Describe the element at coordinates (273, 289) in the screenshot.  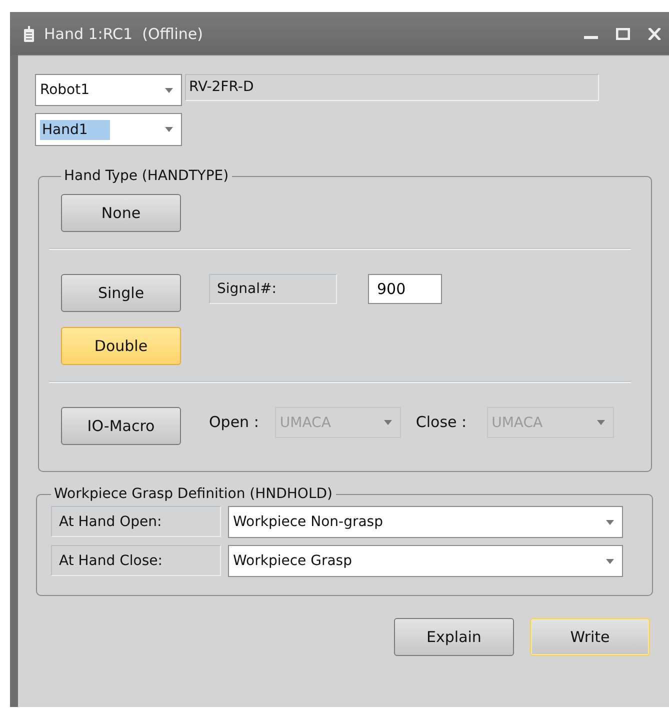
I see `signal-label: Signal#:` at that location.